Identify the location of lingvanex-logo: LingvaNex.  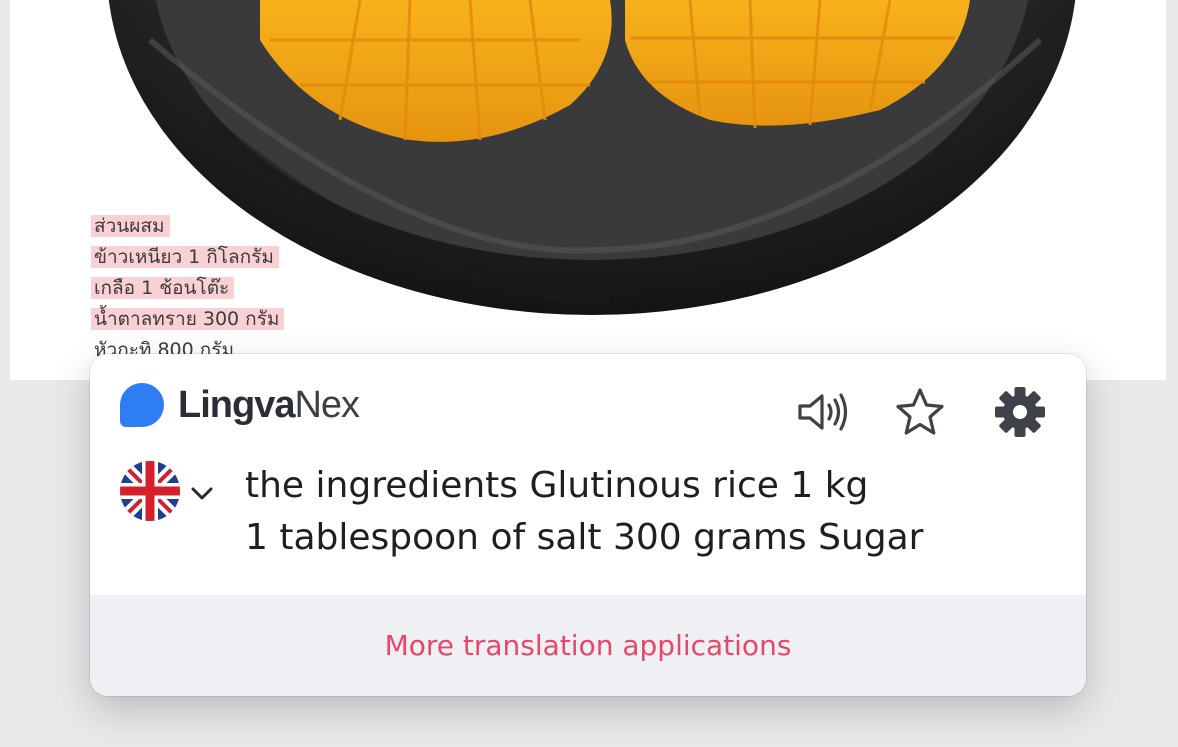
(240, 405).